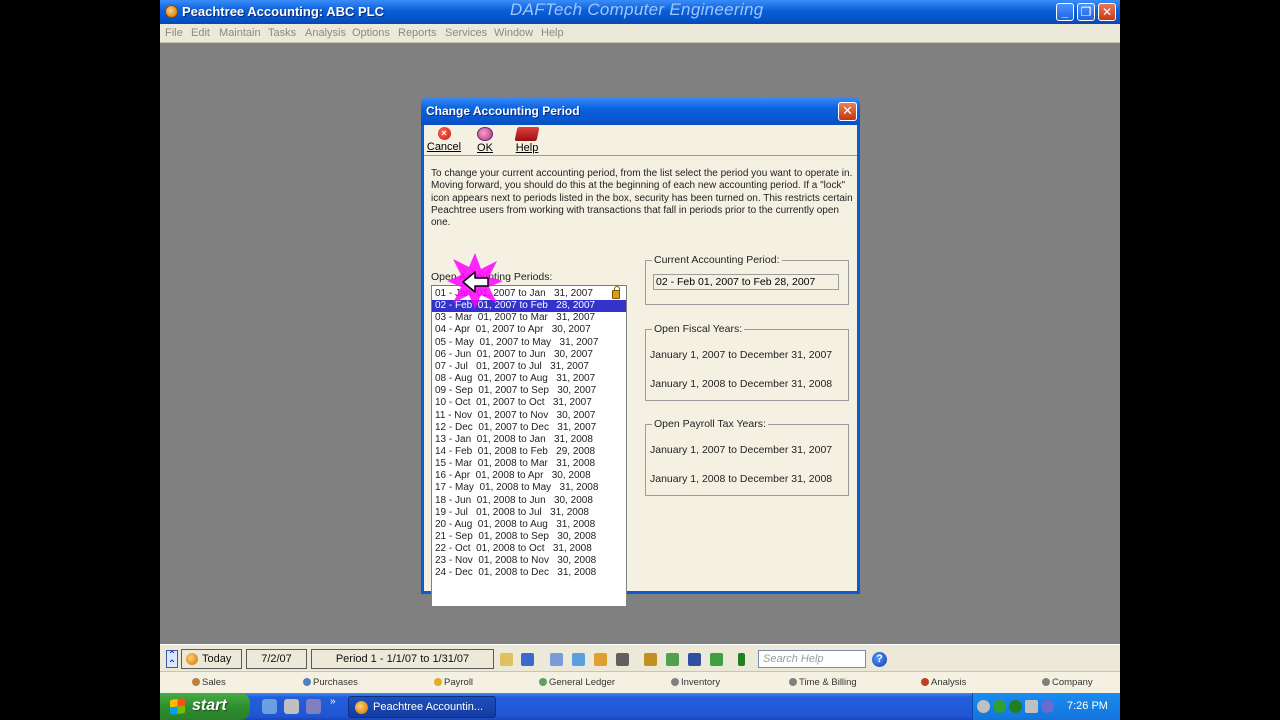  I want to click on dialog-close-button: ✕, so click(847, 111).